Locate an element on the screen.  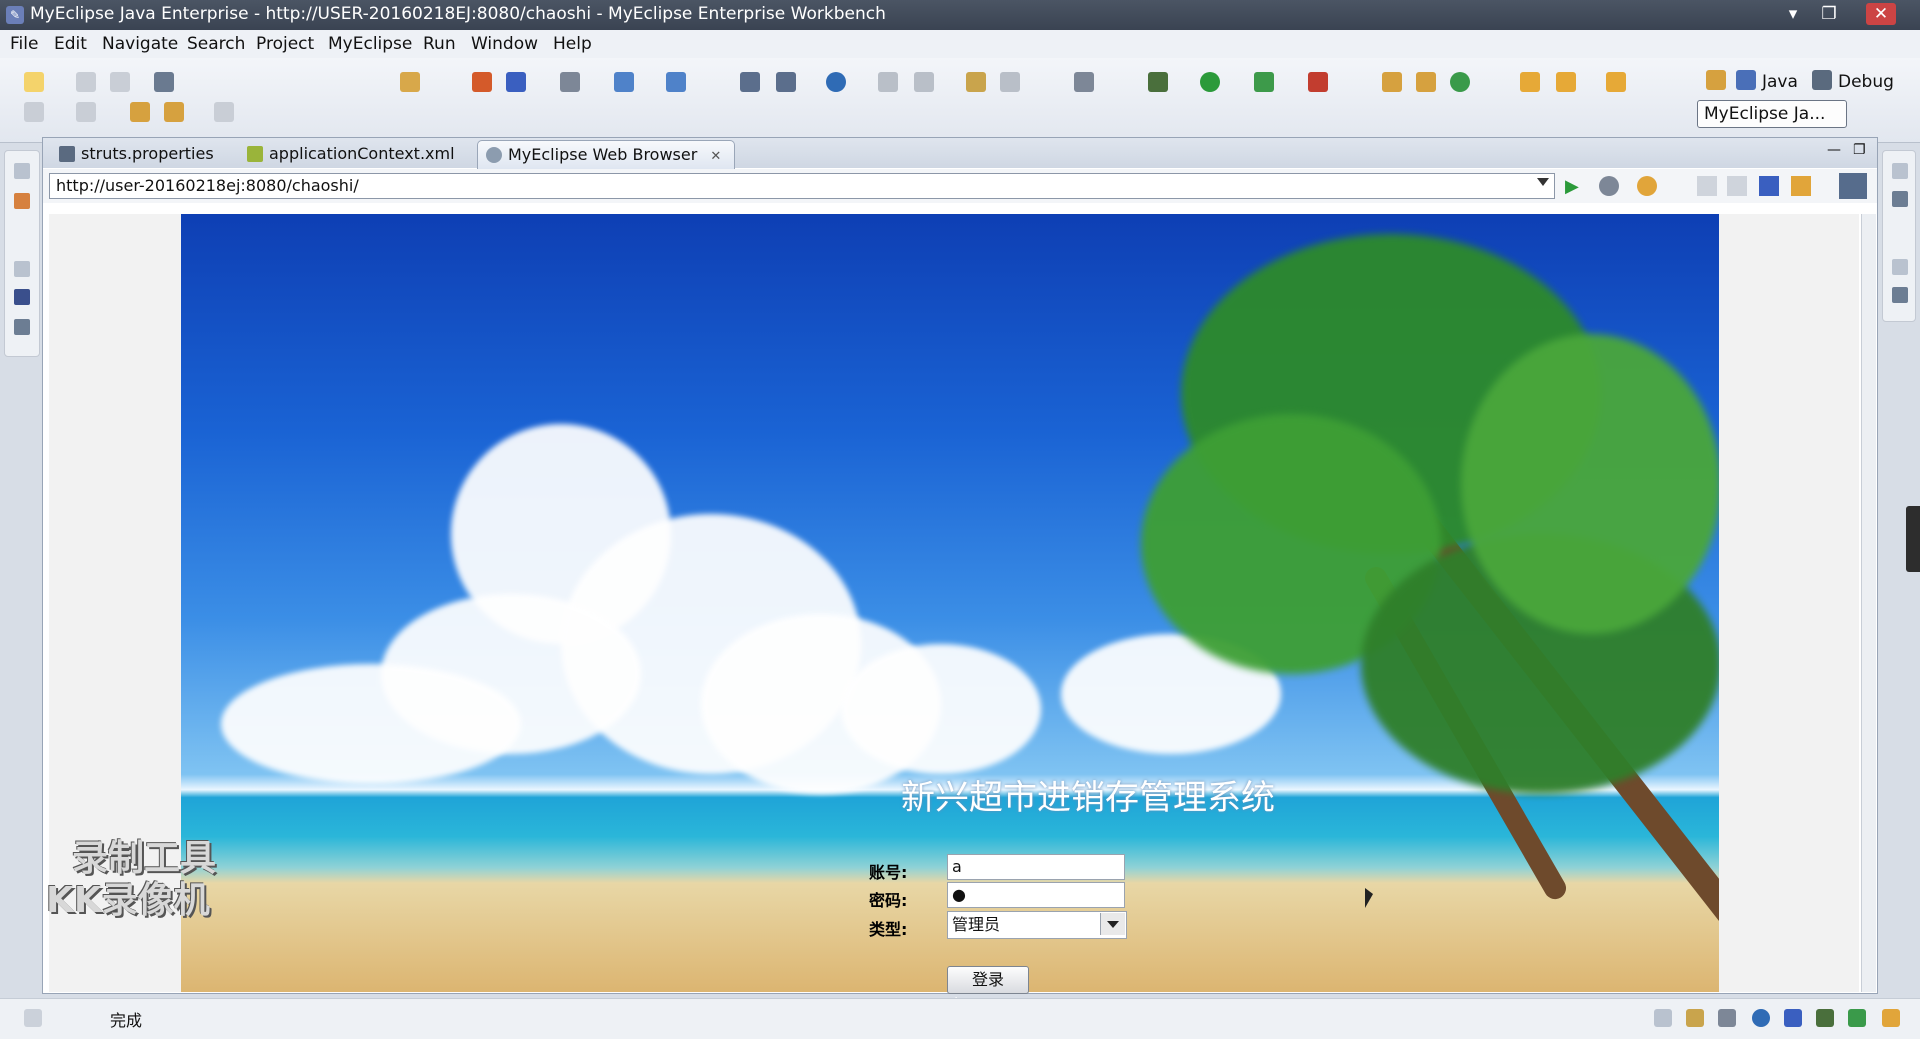
stop-icon is located at coordinates (1769, 186).